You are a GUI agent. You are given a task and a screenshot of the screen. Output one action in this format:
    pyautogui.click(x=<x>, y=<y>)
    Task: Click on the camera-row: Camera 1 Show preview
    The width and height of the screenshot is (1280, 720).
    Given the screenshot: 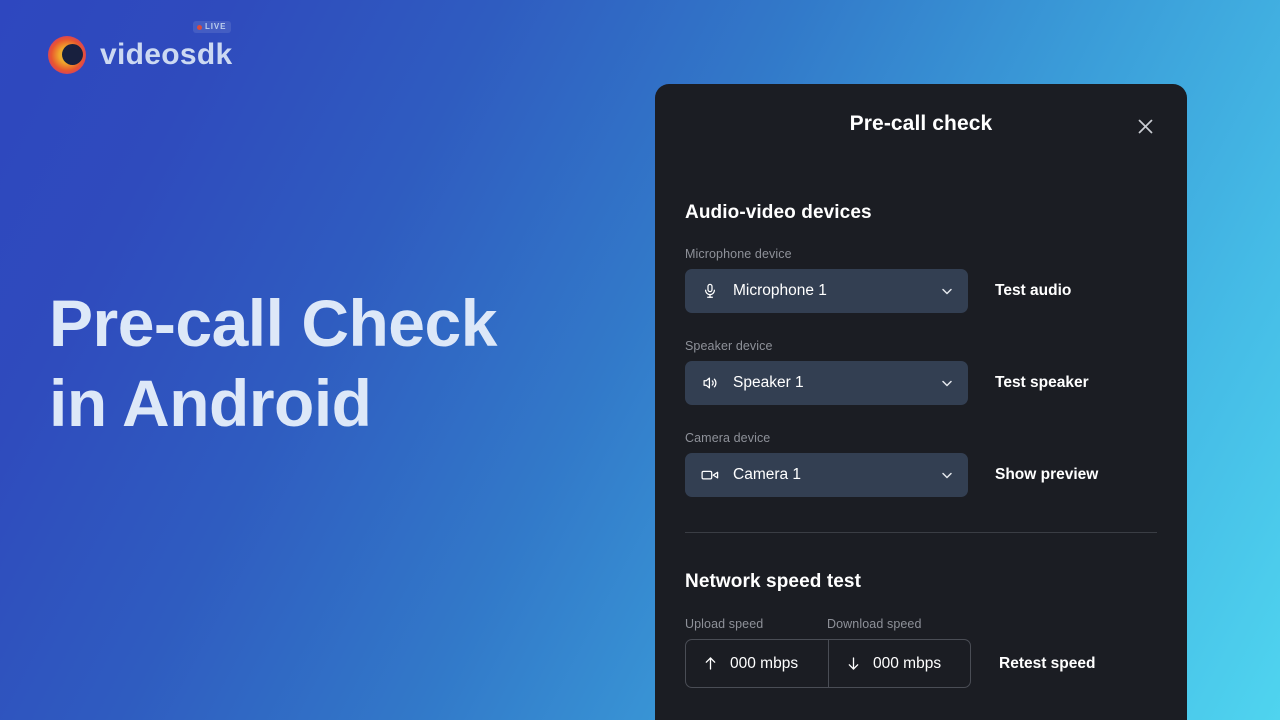 What is the action you would take?
    pyautogui.click(x=921, y=475)
    